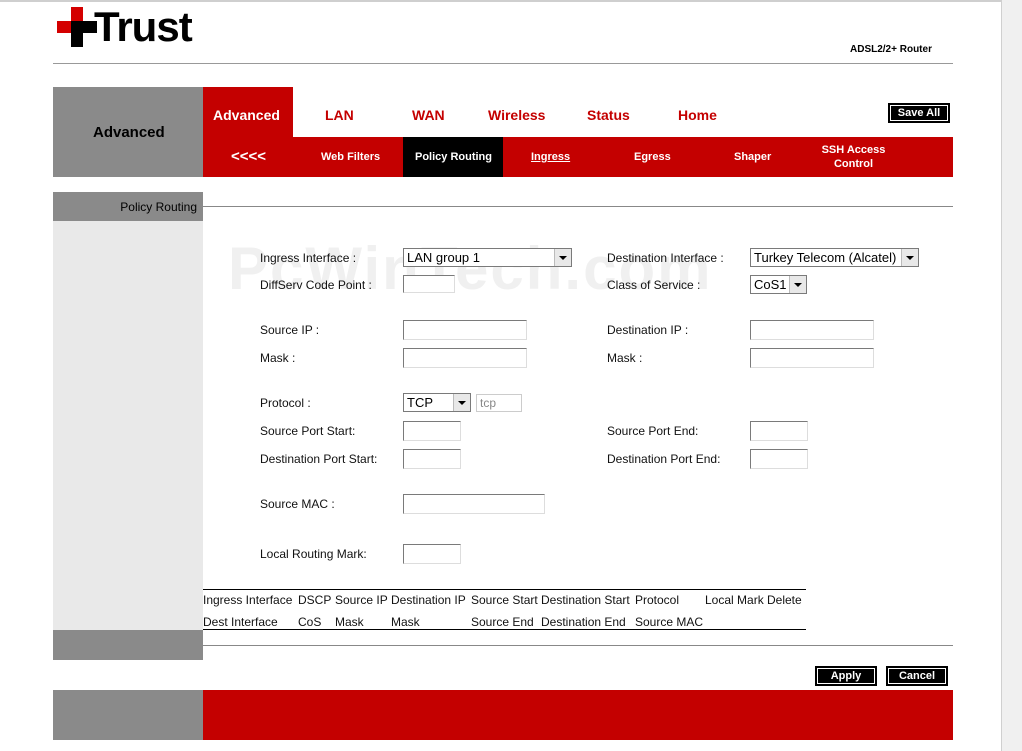  Describe the element at coordinates (428, 115) in the screenshot. I see `tab-wan: WAN` at that location.